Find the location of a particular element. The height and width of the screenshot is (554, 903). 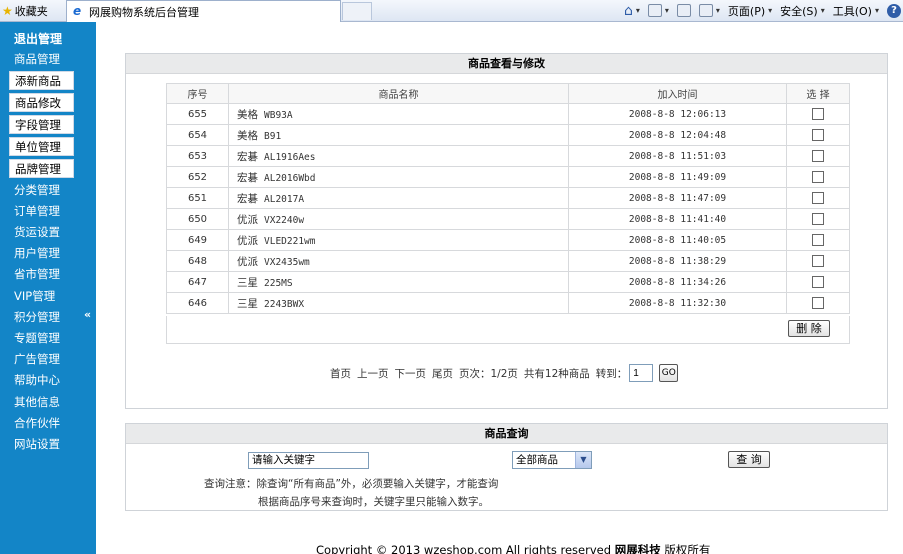

safety-menu: 安全(S) ▾ is located at coordinates (802, 11).